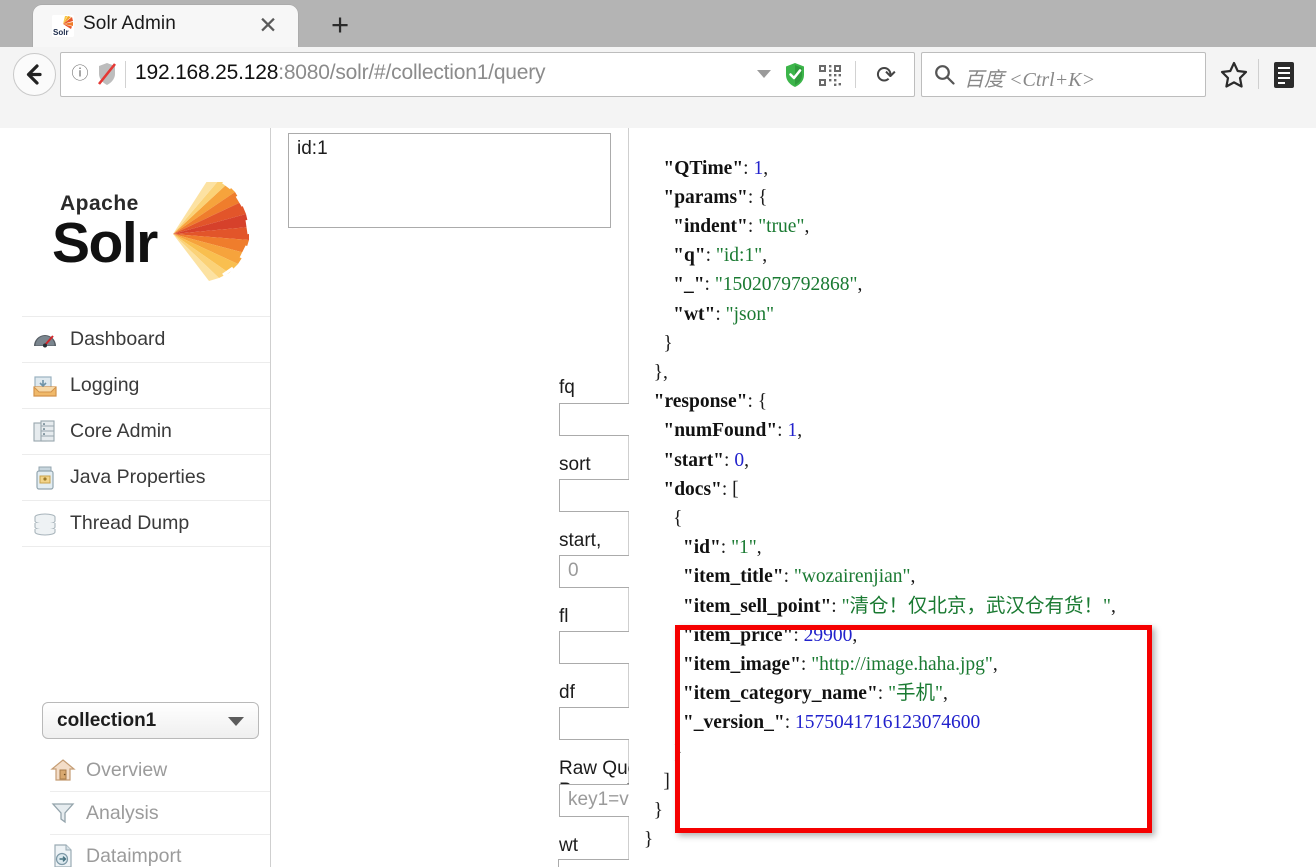  Describe the element at coordinates (678, 518) in the screenshot. I see `json-token: {` at that location.